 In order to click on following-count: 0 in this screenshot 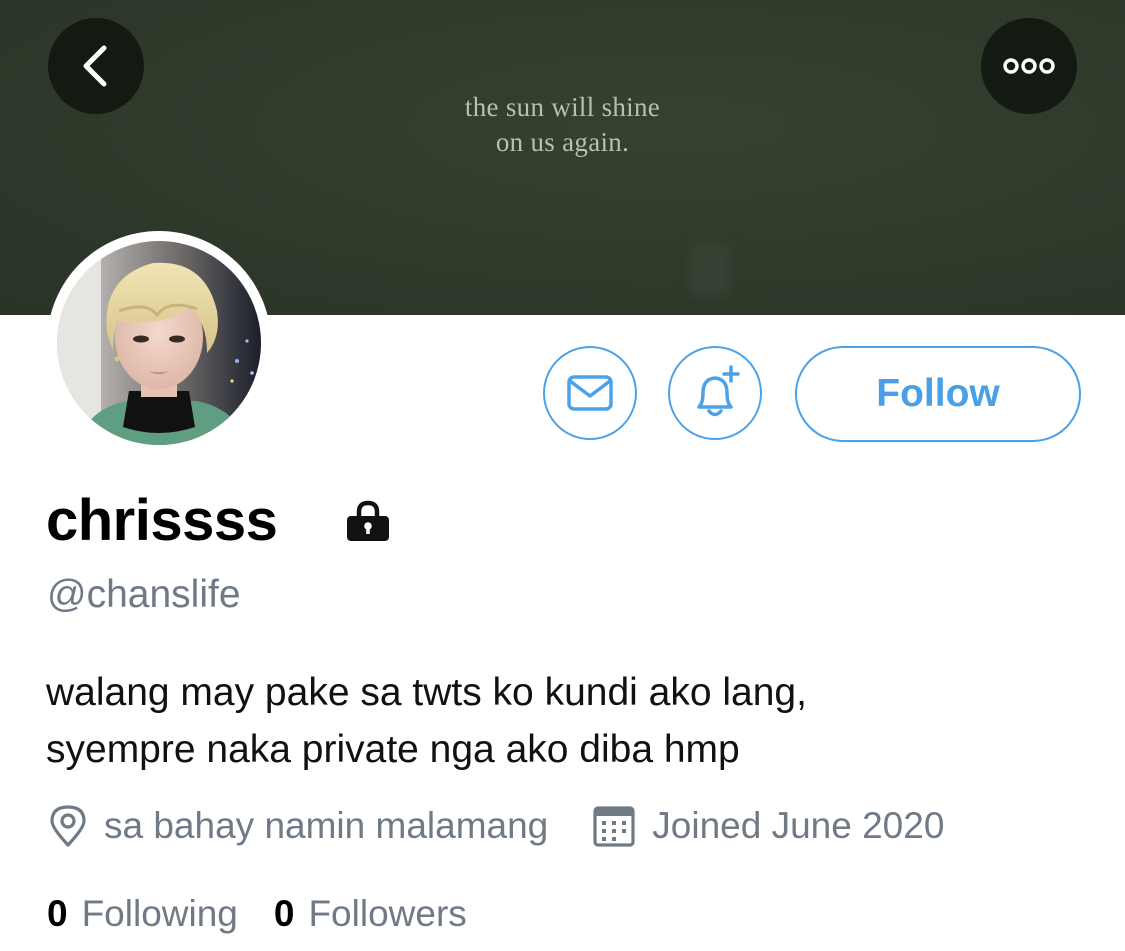, I will do `click(57, 913)`.